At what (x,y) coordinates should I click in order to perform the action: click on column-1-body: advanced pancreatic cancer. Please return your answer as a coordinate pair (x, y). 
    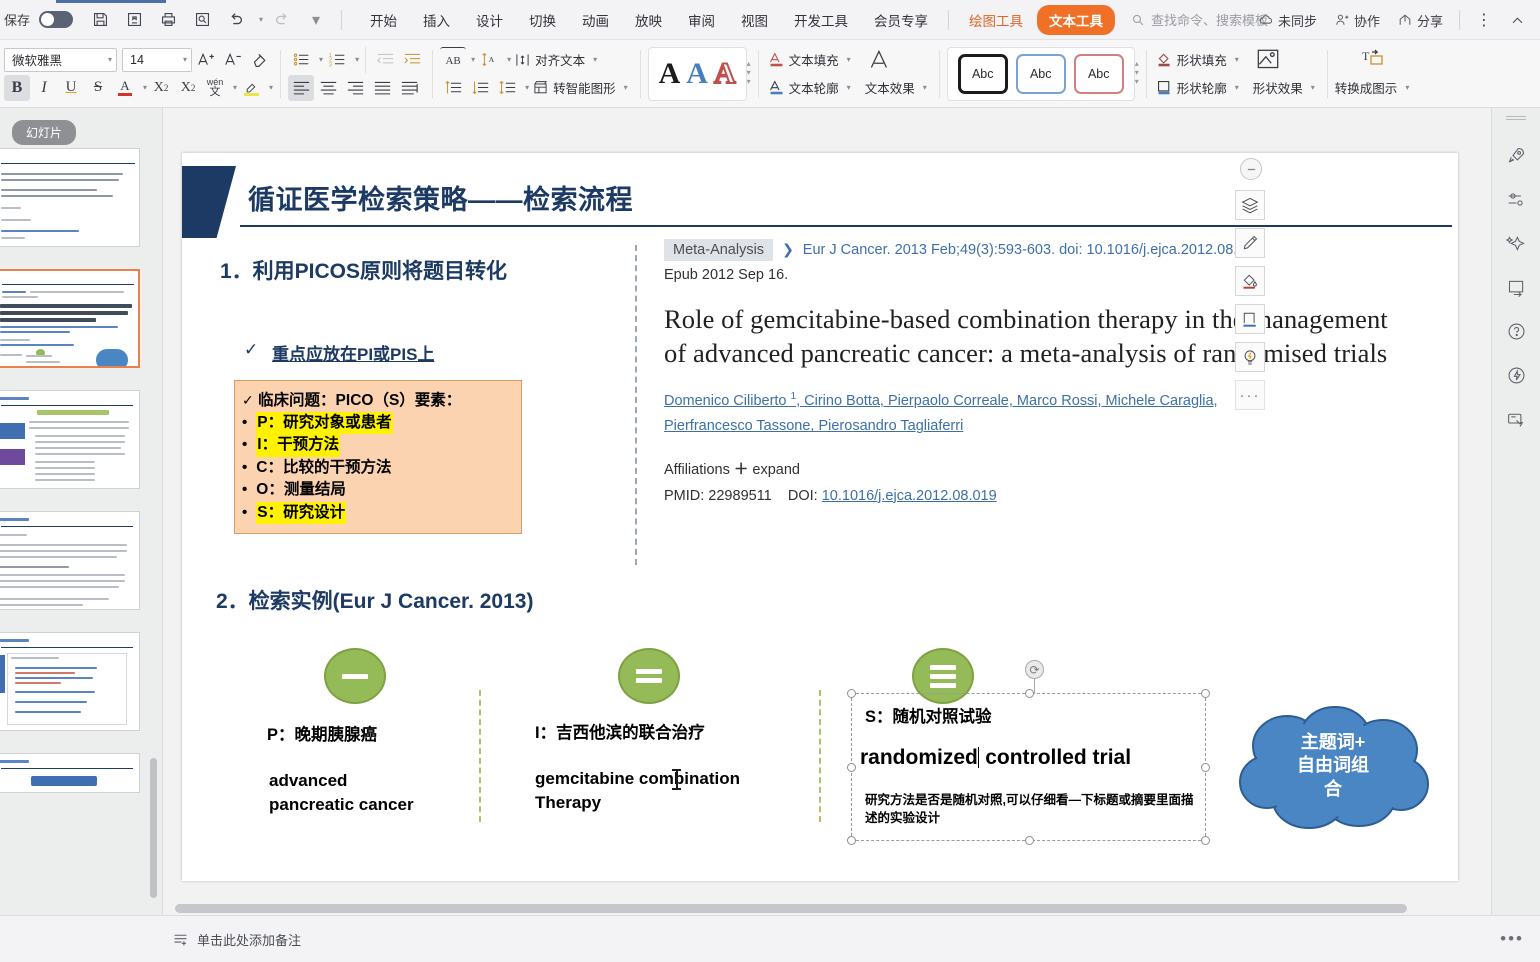
    Looking at the image, I should click on (341, 793).